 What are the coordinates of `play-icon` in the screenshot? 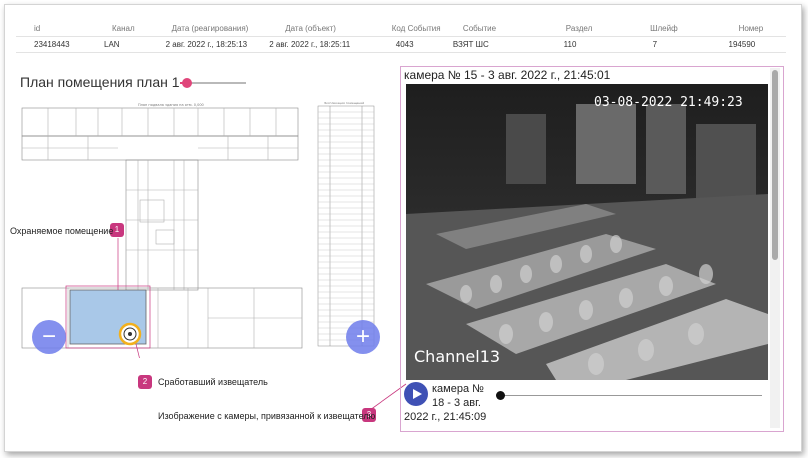 It's located at (417, 394).